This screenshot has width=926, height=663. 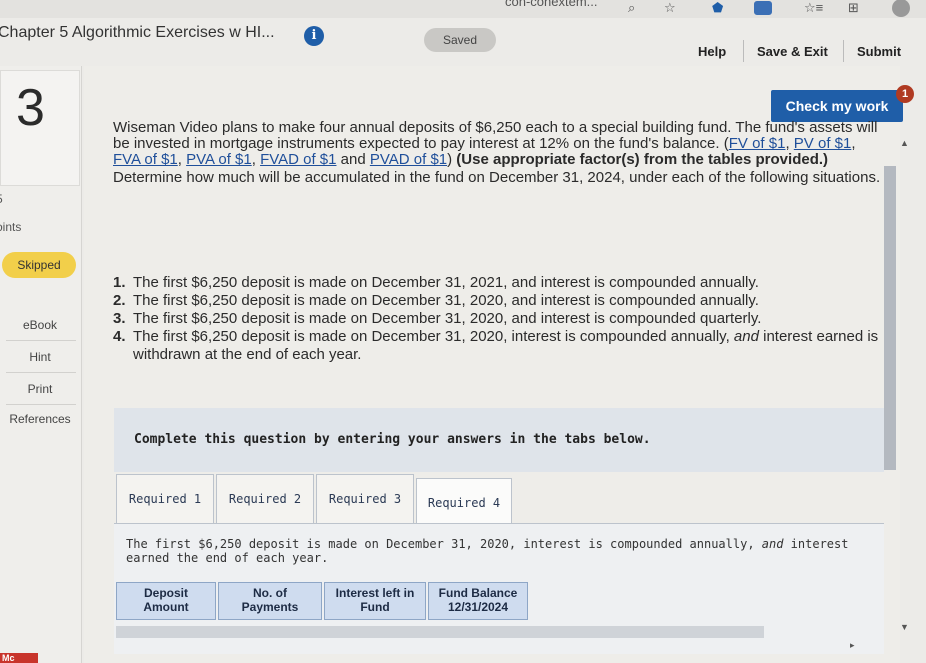 I want to click on col-fund-balance: Fund Balance 12/31/2024, so click(x=478, y=601).